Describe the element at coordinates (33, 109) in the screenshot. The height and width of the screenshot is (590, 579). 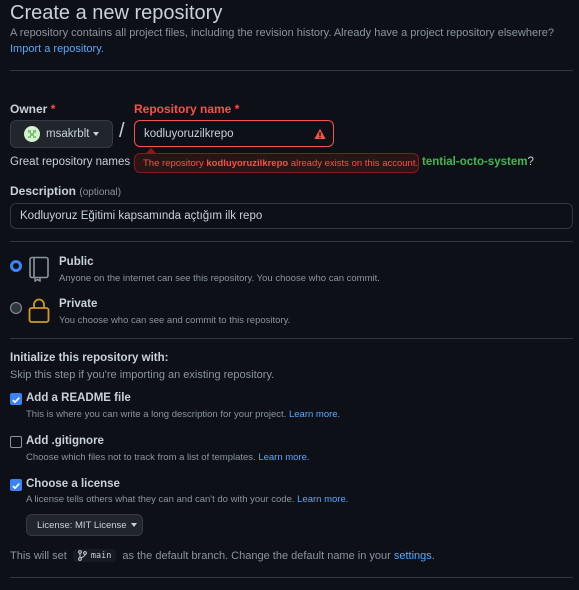
I see `owner-label: Owner *` at that location.